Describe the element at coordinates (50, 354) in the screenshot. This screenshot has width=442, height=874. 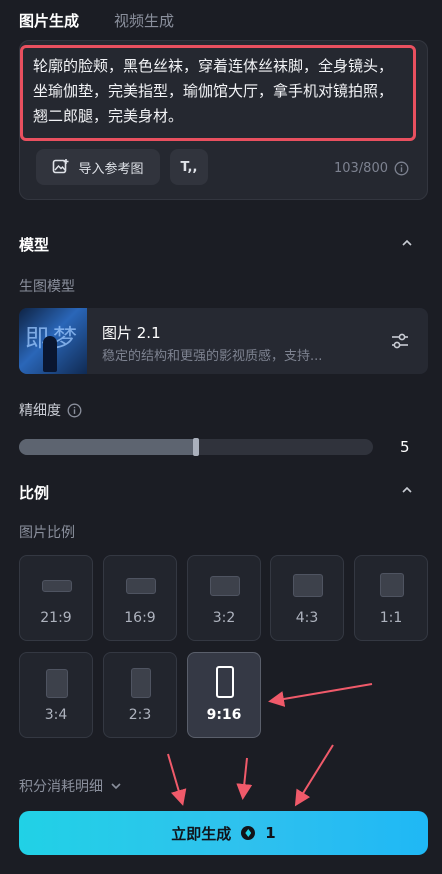
I see `thumbnail-figure` at that location.